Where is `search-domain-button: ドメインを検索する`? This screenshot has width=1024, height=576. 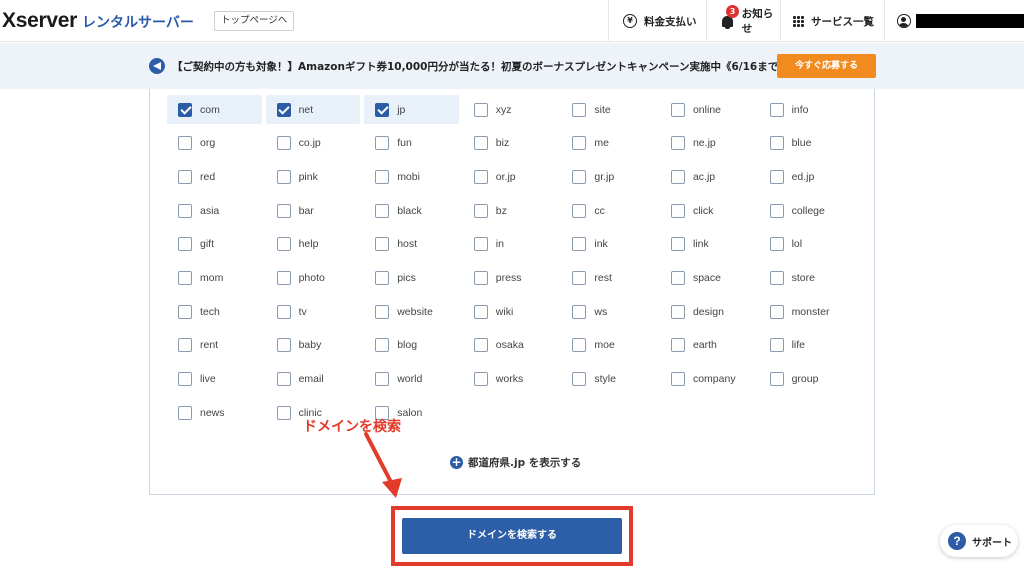 search-domain-button: ドメインを検索する is located at coordinates (512, 536).